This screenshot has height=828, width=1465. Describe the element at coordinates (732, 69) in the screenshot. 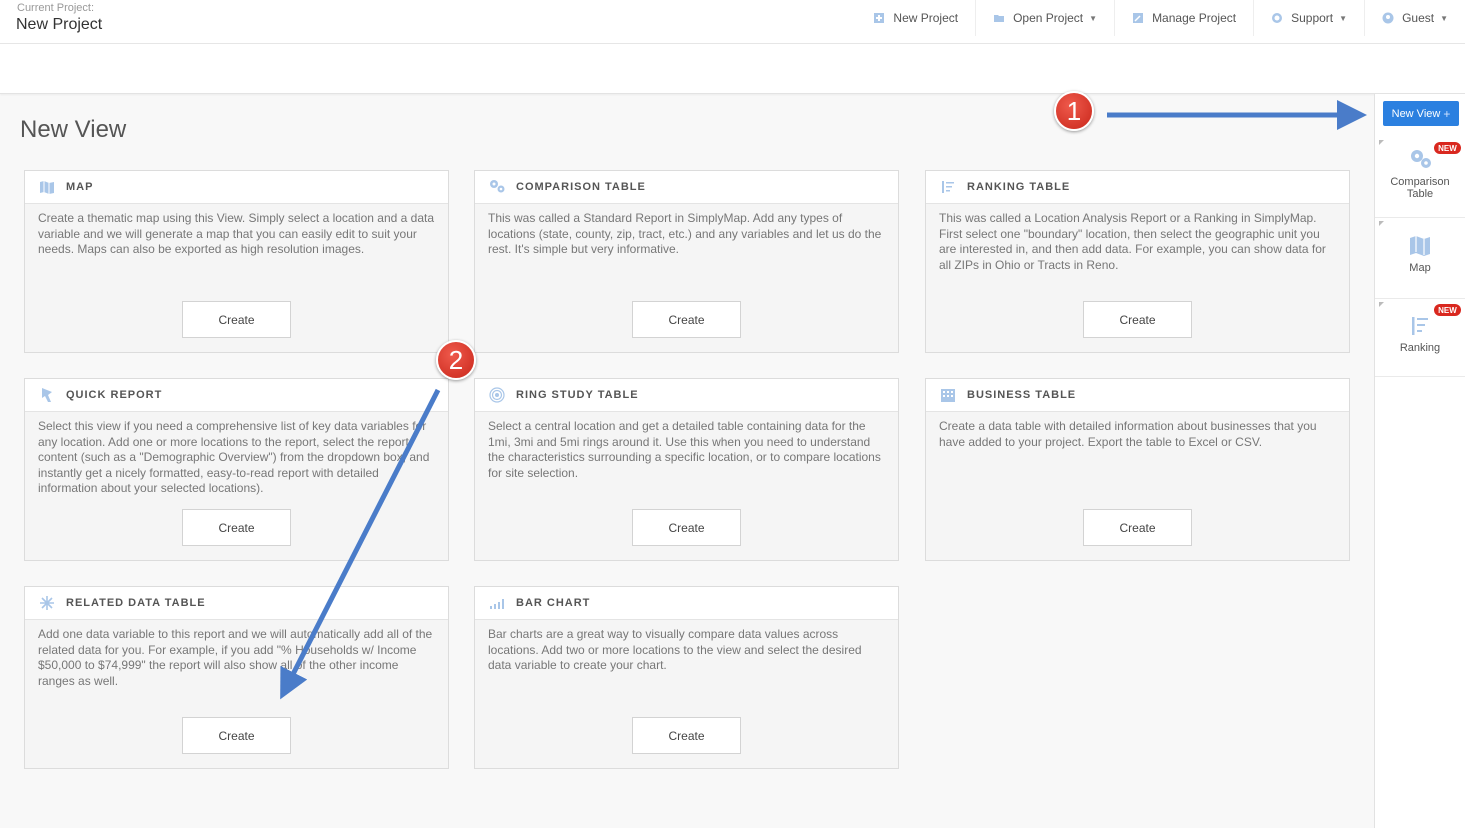

I see `sub-toolbar` at that location.